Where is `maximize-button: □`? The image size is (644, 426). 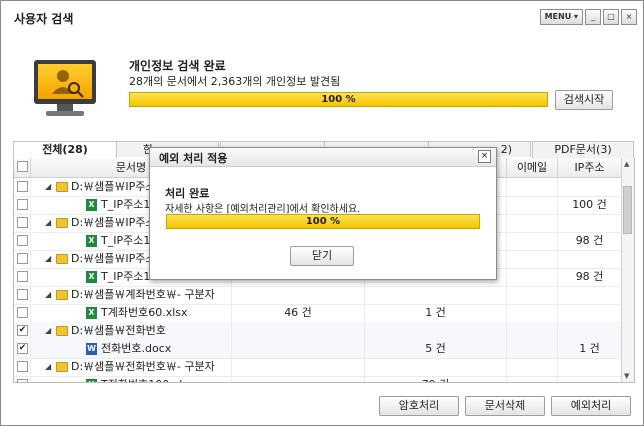
maximize-button: □ is located at coordinates (611, 17).